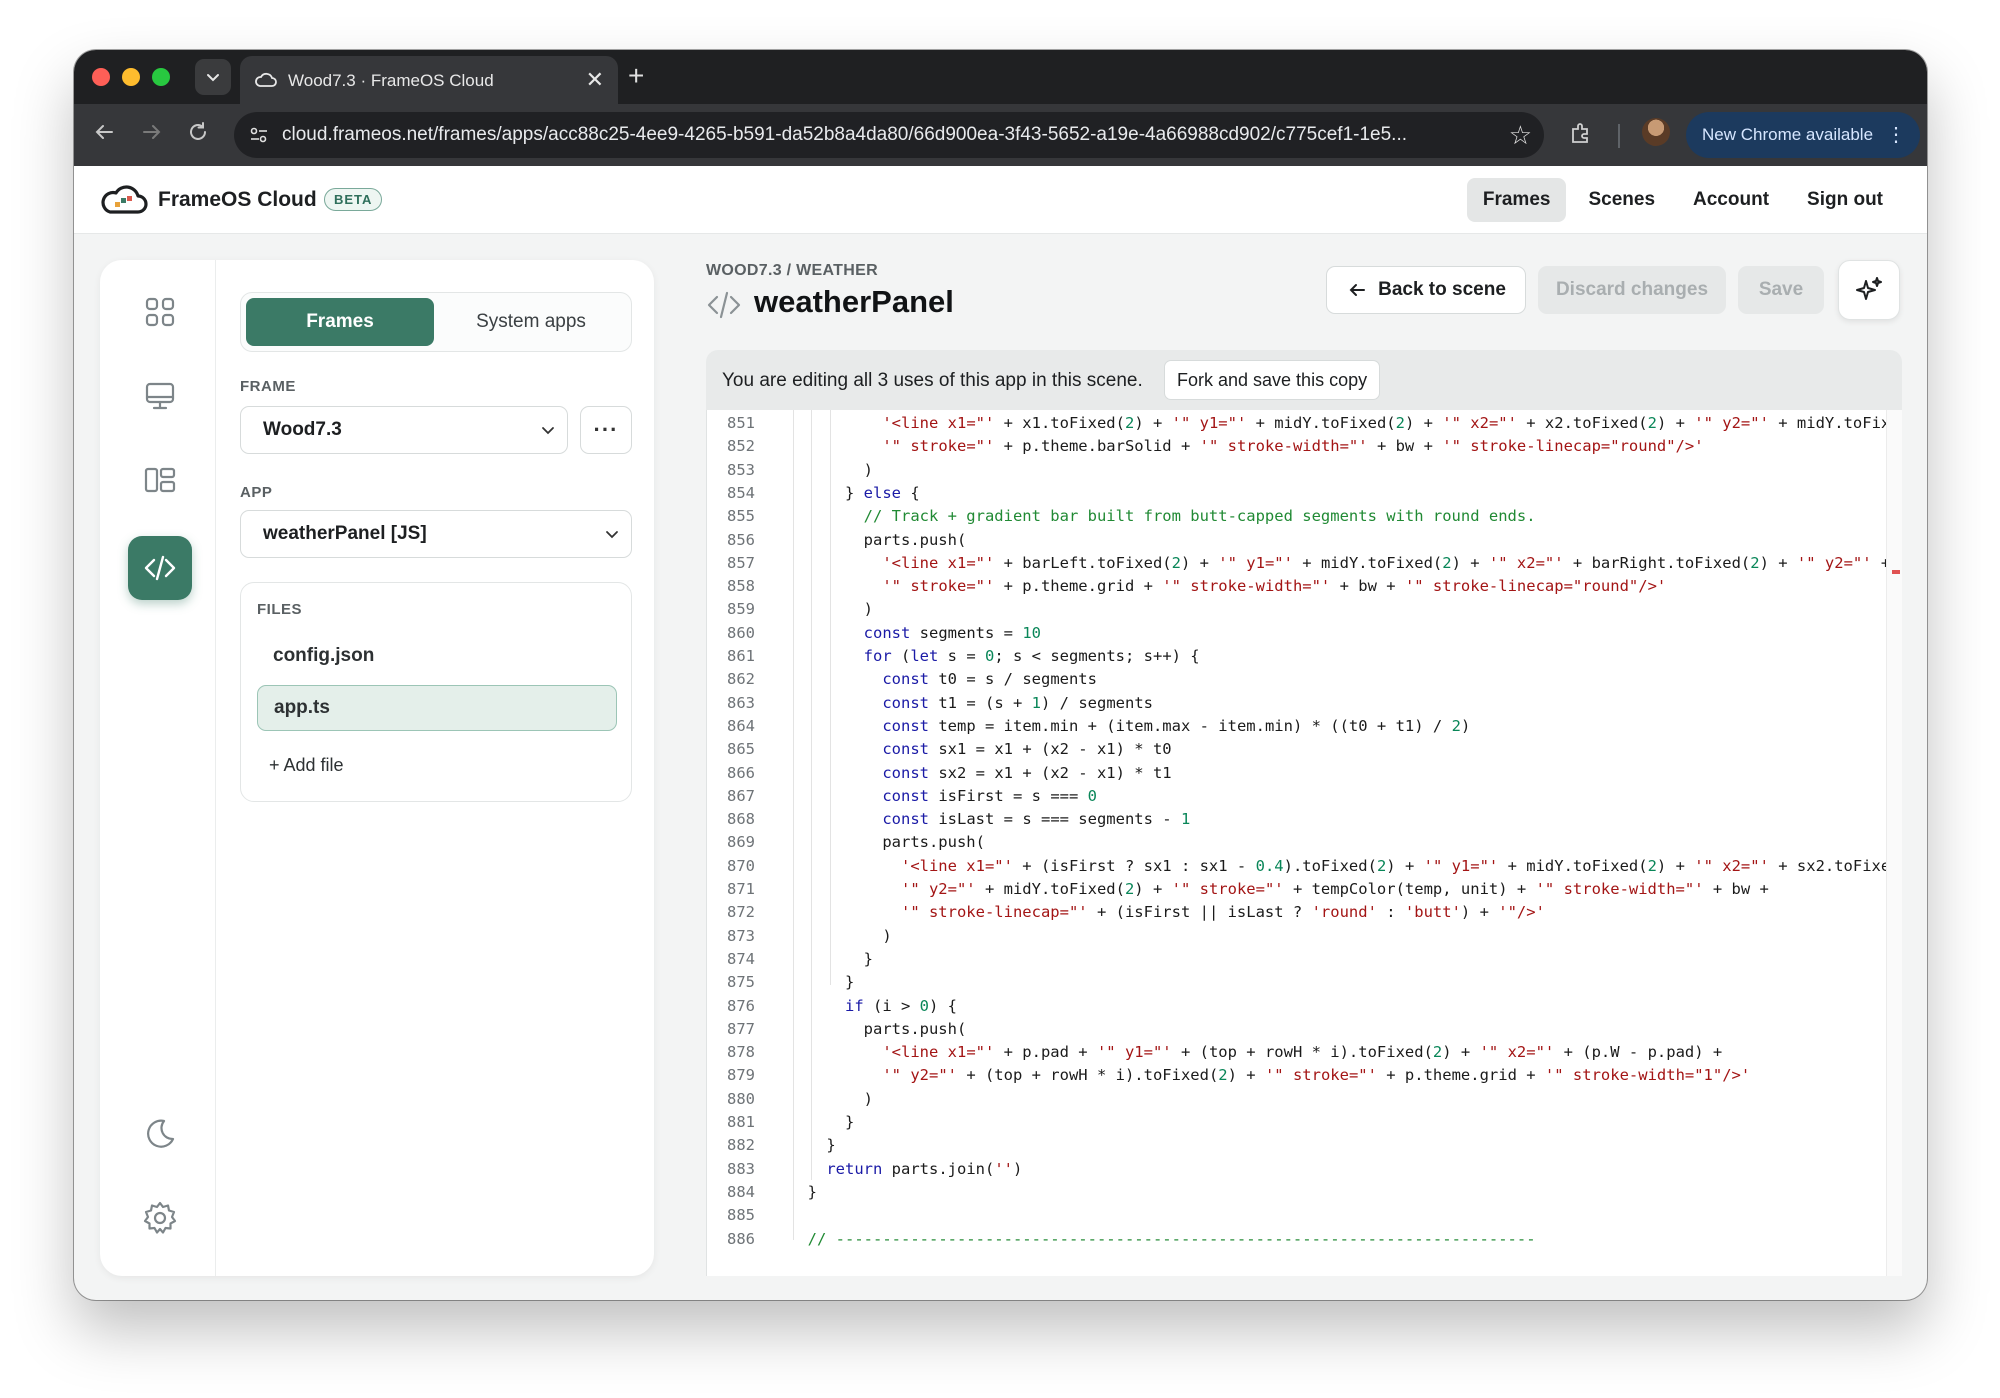 The width and height of the screenshot is (2000, 1398). Describe the element at coordinates (1017, 702) in the screenshot. I see `code-text: const t1 = (s + 1) / segments` at that location.